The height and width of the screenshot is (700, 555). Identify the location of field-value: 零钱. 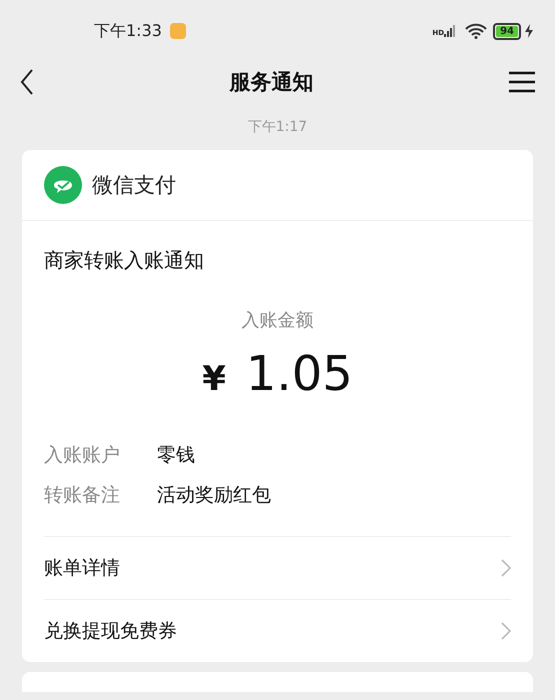
(176, 455).